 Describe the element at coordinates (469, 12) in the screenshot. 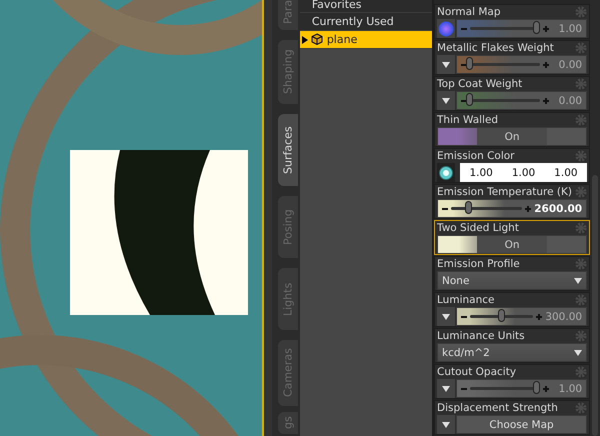

I see `property-label: Normal Map` at that location.